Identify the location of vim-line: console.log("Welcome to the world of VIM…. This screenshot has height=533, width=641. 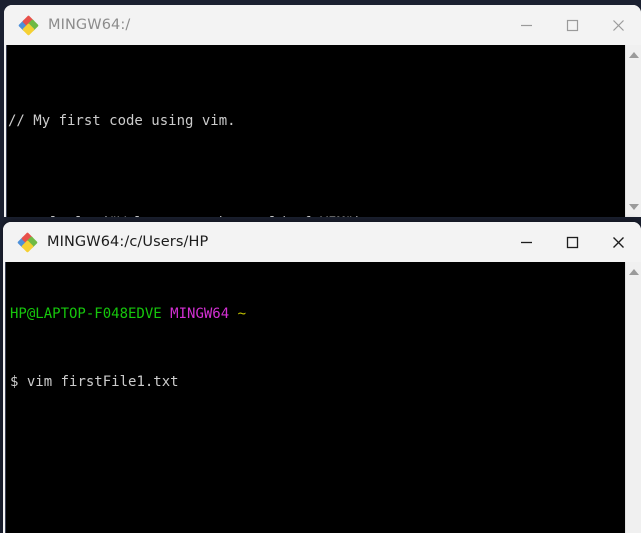
(315, 216).